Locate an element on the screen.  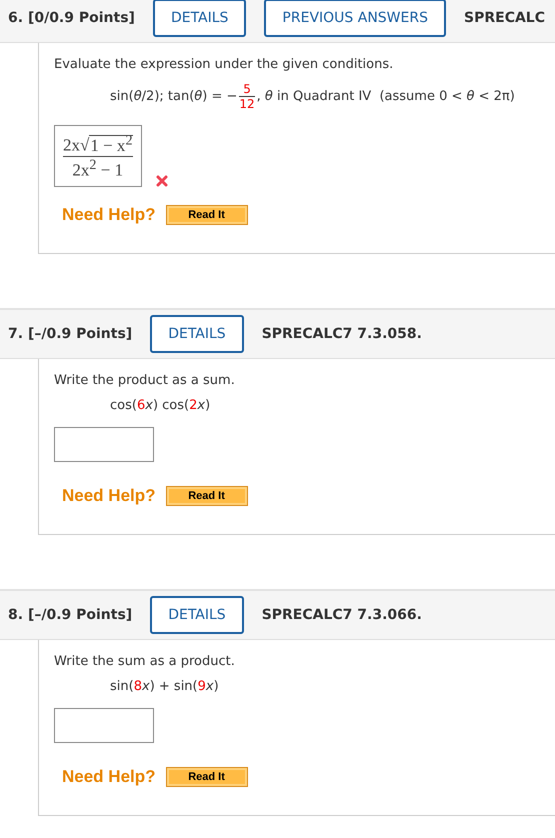
question-points: 6. [0/0.9 Points] is located at coordinates (71, 18).